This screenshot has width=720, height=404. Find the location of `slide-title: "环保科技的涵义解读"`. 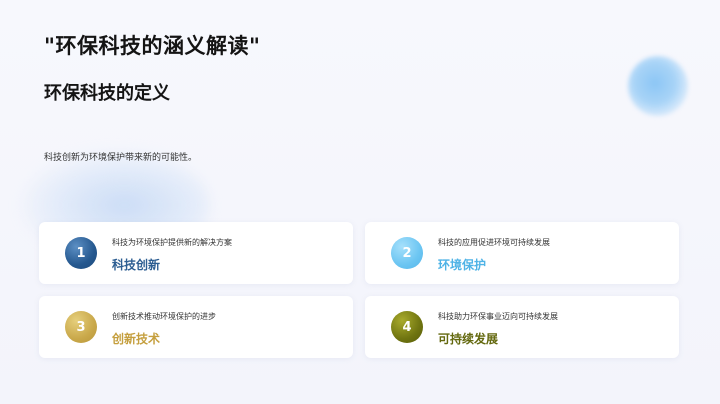

slide-title: "环保科技的涵义解读" is located at coordinates (152, 46).